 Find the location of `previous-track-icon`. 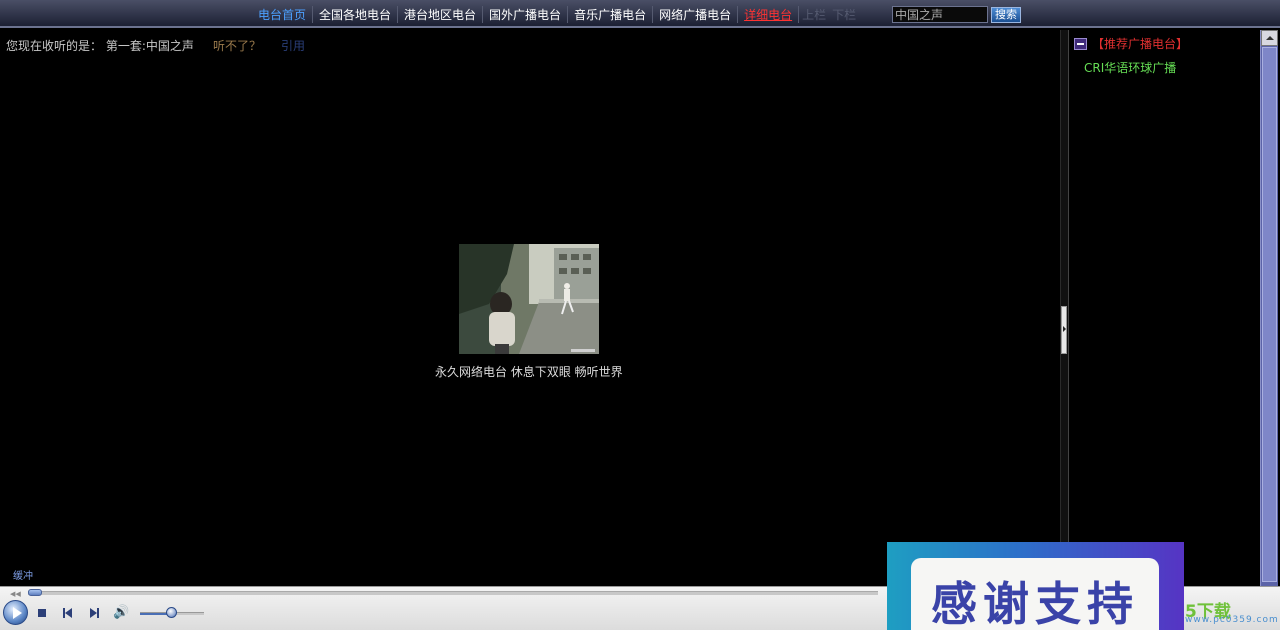

previous-track-icon is located at coordinates (68, 613).